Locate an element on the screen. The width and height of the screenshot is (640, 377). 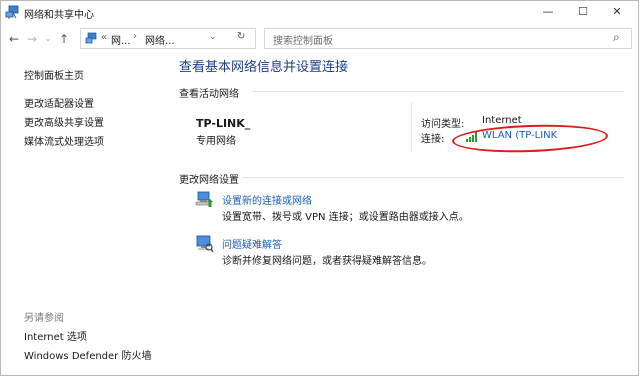
control-panel-icon is located at coordinates (91, 38).